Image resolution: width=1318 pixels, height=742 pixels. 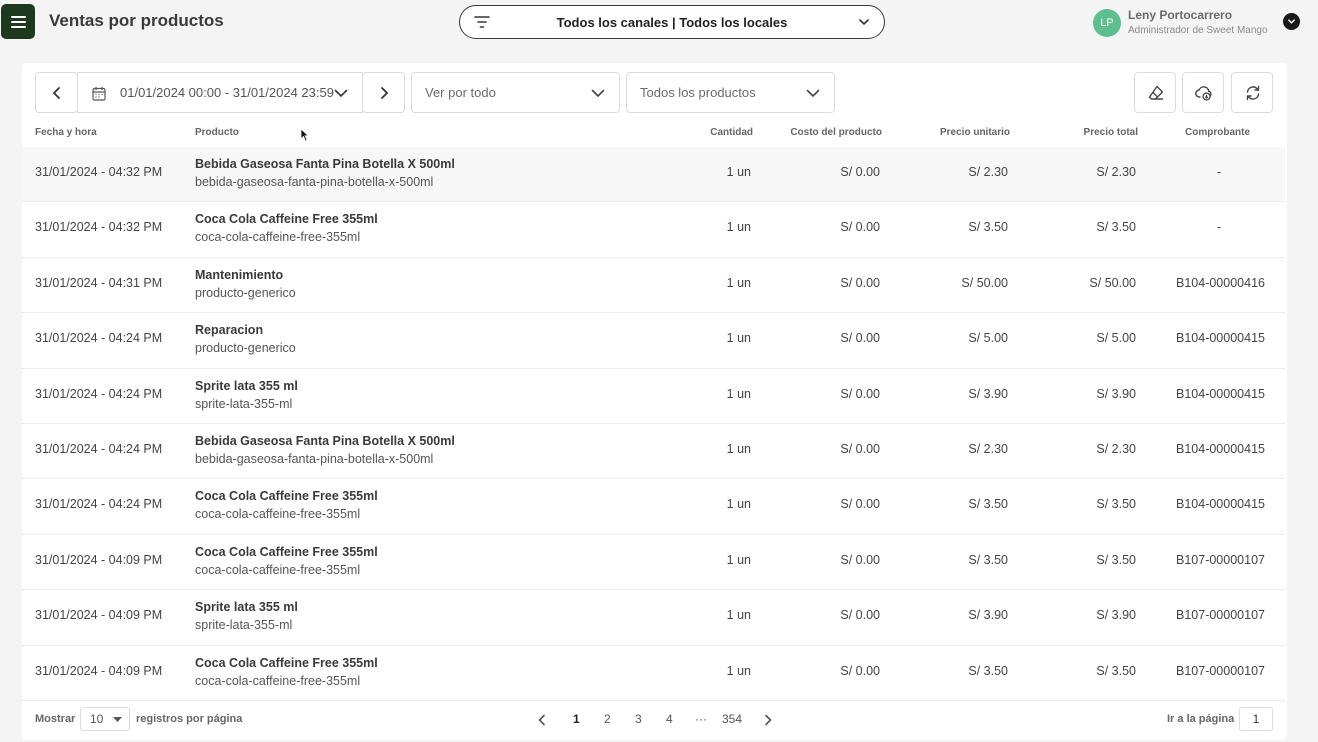 What do you see at coordinates (460, 92) in the screenshot?
I see `view-by-value: Ver por todo` at bounding box center [460, 92].